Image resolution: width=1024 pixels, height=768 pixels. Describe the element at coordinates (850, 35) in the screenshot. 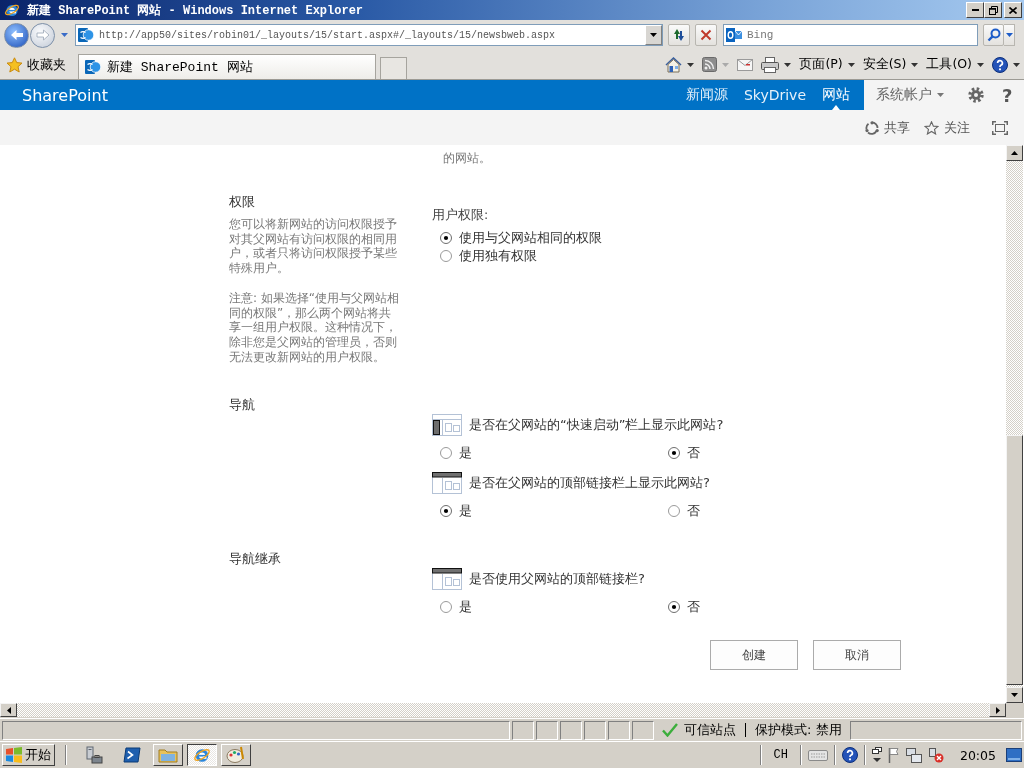

I see `search-field: Bing` at that location.